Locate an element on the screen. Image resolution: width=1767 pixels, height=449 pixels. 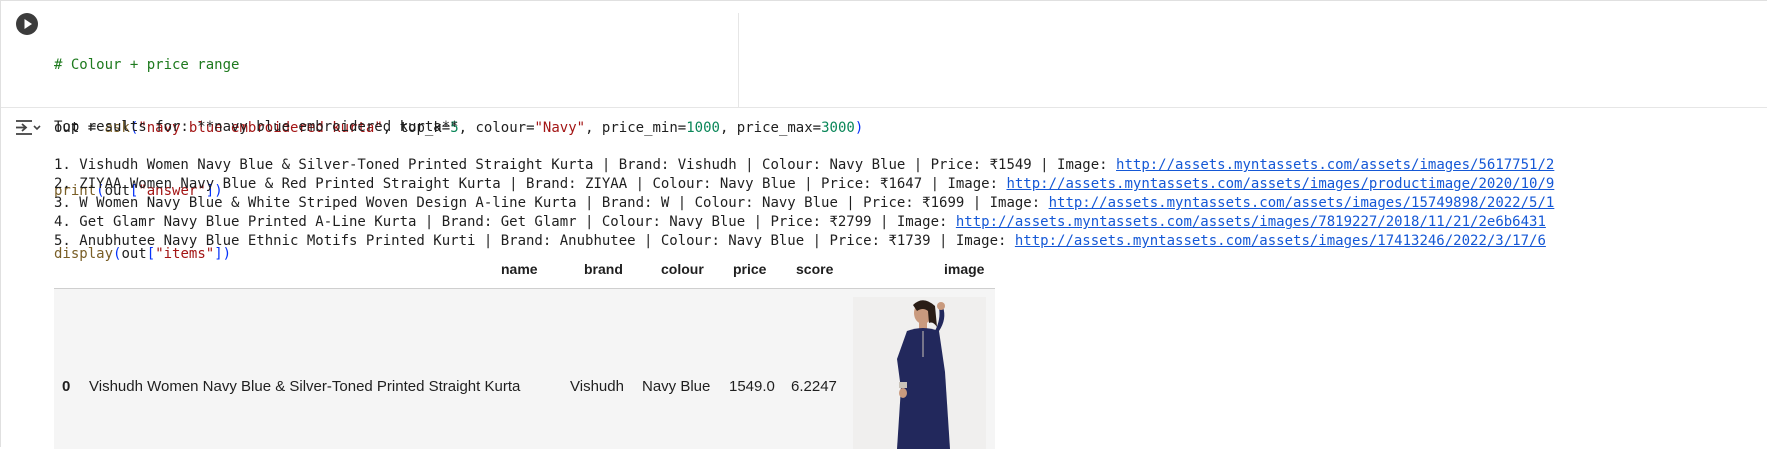
table-header-row: name brand colour price score image is located at coordinates (524, 273).